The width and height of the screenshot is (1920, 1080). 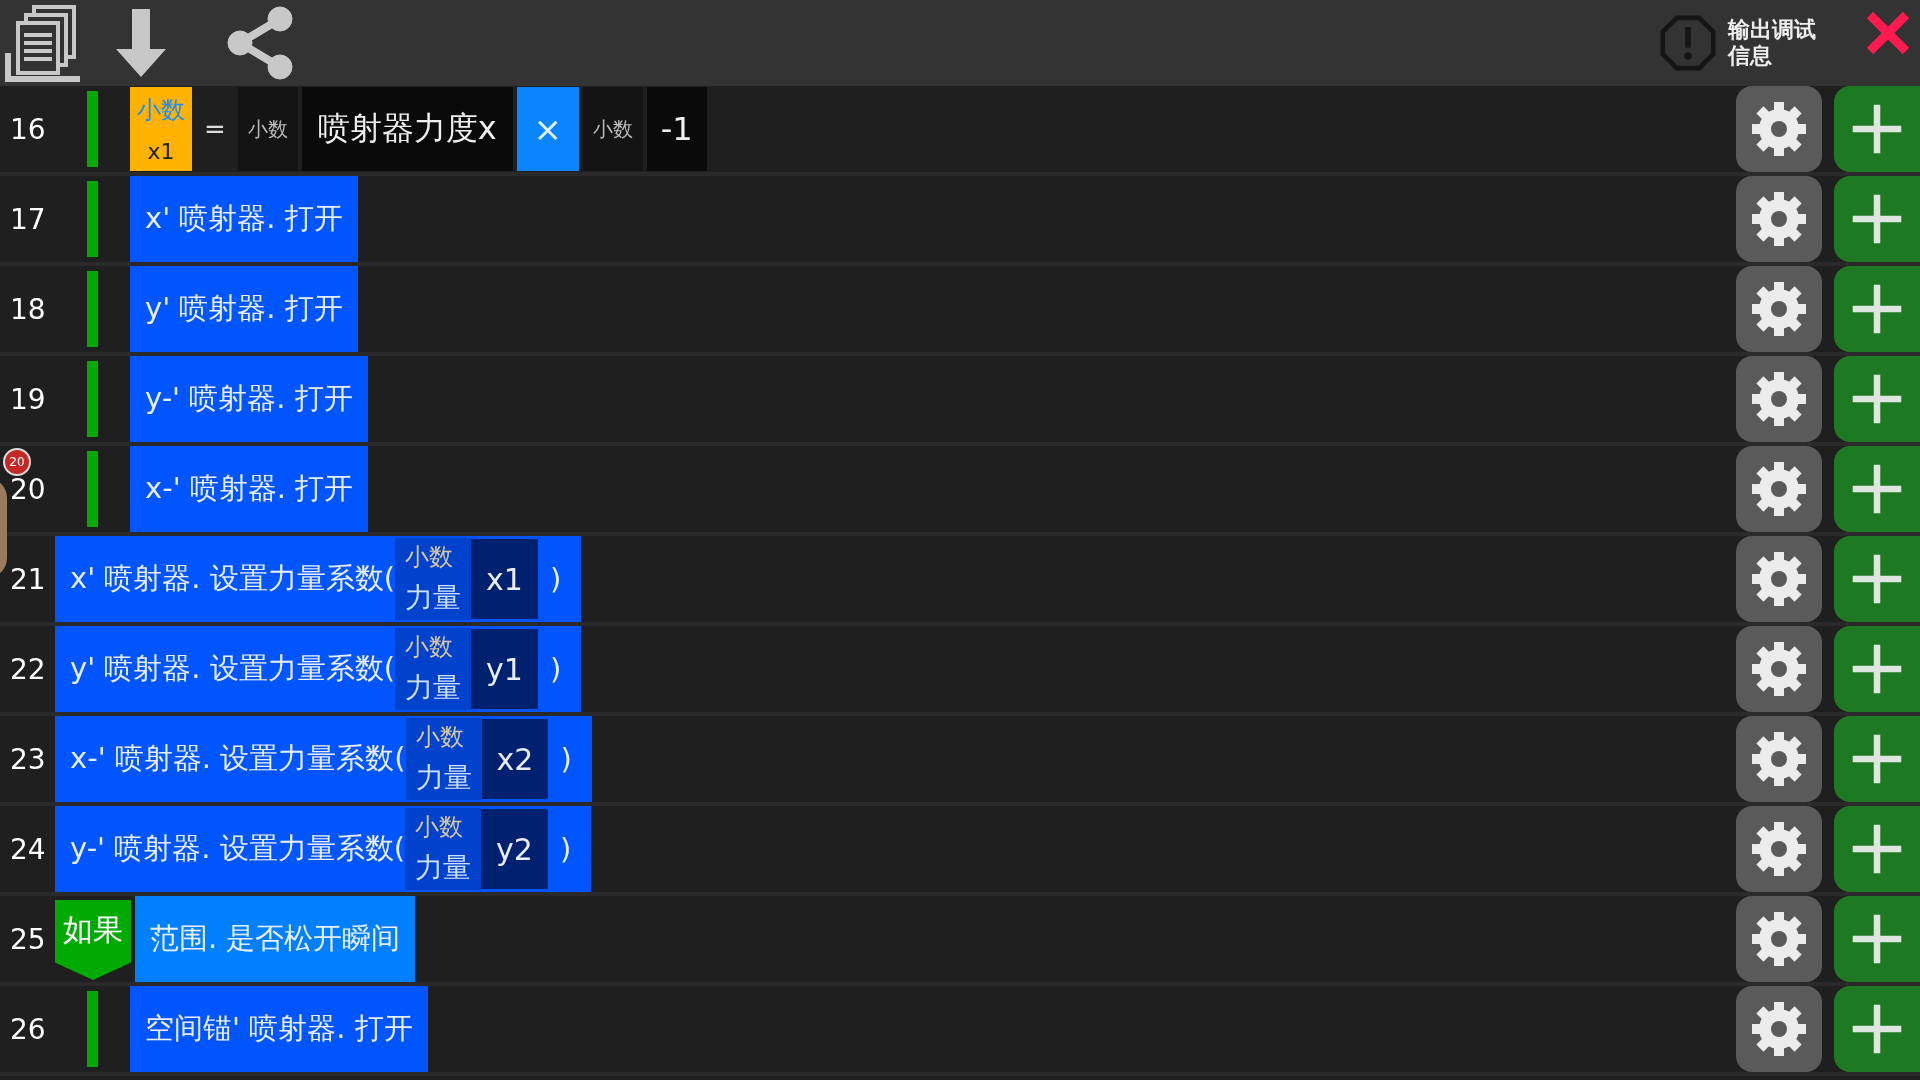 What do you see at coordinates (161, 129) in the screenshot?
I see `variable-block: 小数 x1` at bounding box center [161, 129].